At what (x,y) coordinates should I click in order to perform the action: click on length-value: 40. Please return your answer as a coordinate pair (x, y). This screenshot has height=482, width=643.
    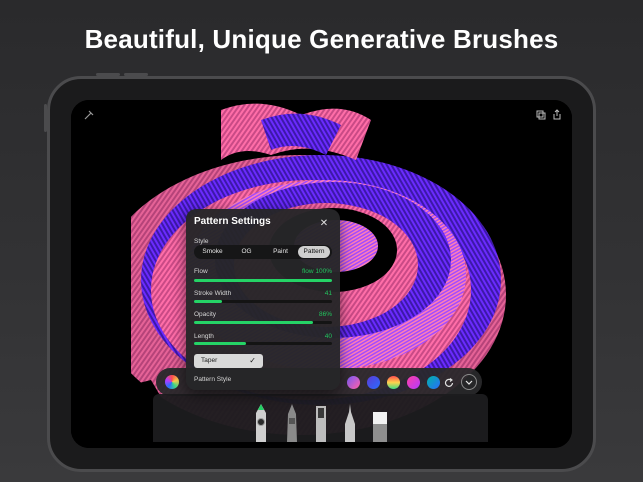
    Looking at the image, I should click on (328, 336).